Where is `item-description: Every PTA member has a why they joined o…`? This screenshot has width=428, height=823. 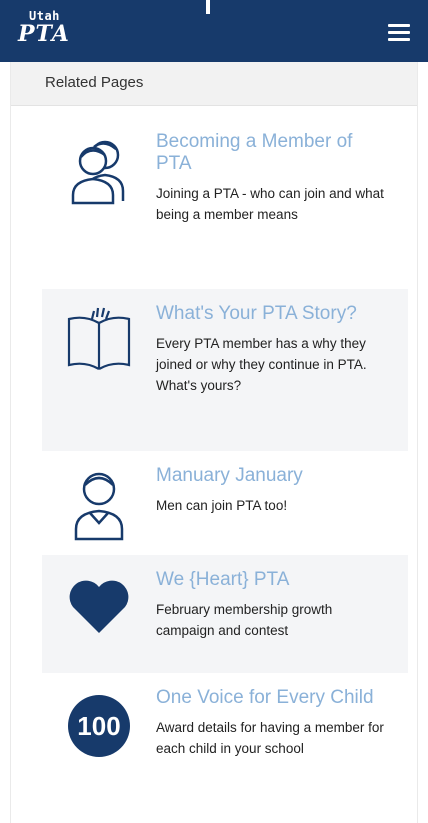
item-description: Every PTA member has a why they joined o… is located at coordinates (261, 364).